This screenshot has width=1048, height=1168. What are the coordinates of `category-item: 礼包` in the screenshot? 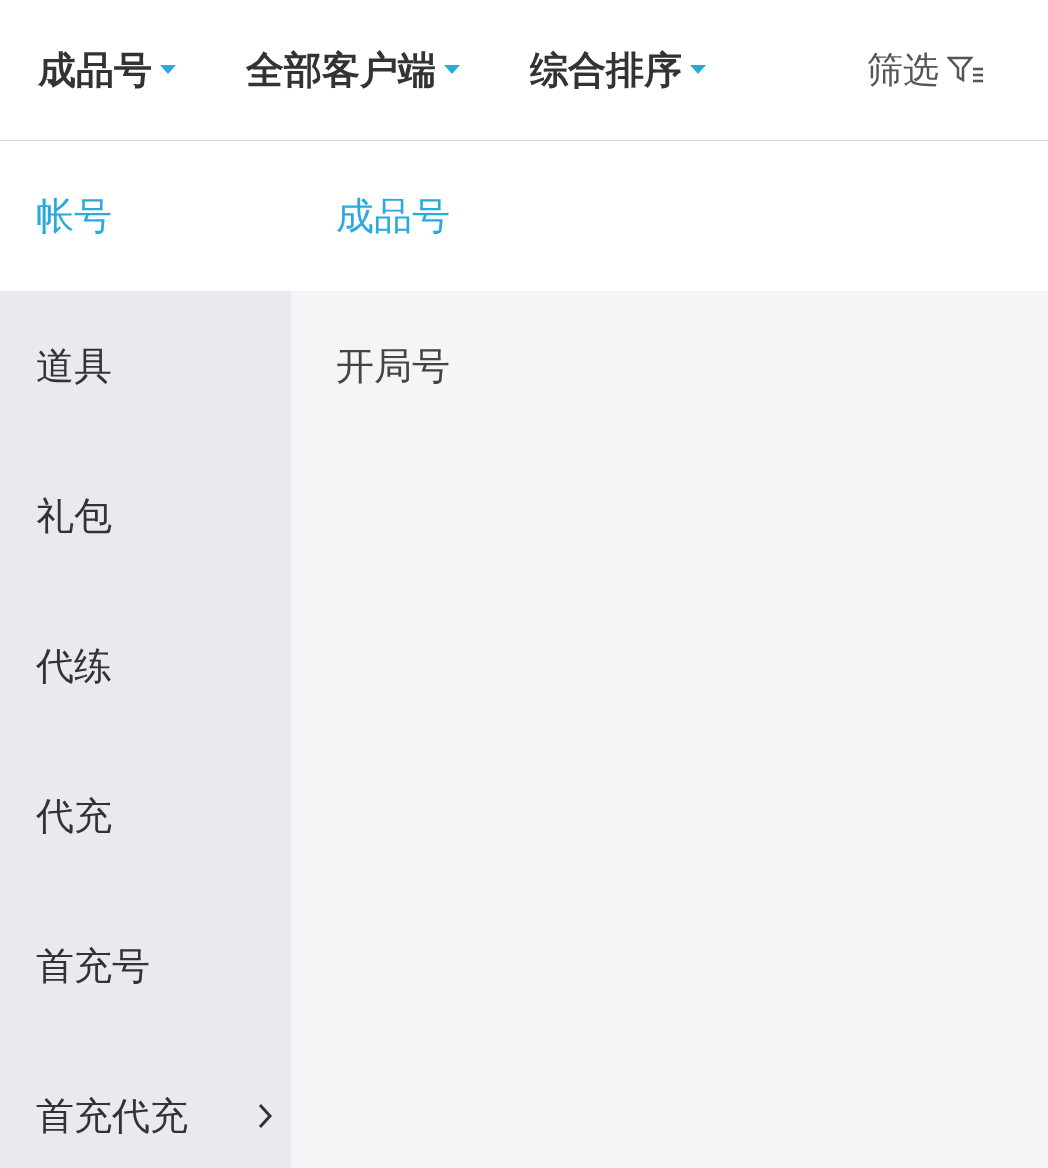 It's located at (145, 516).